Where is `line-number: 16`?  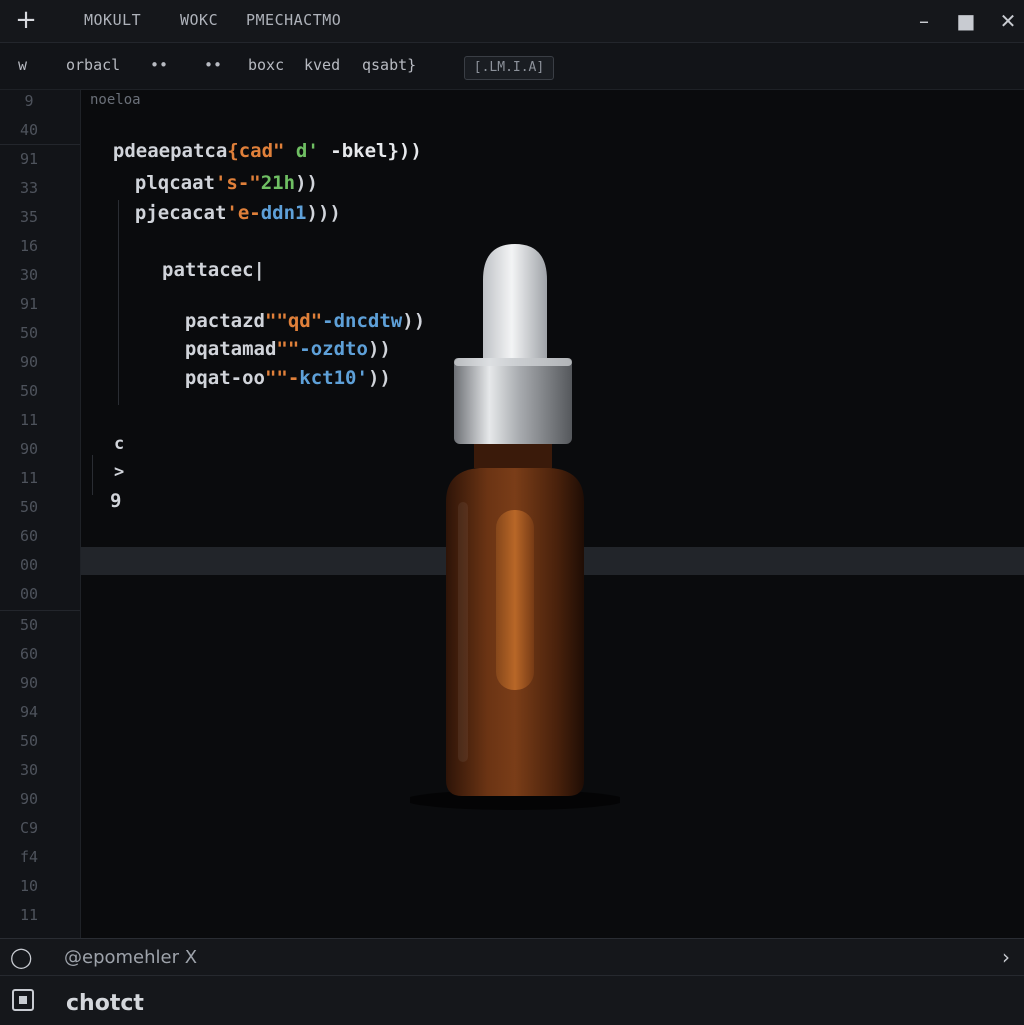
line-number: 16 is located at coordinates (29, 246).